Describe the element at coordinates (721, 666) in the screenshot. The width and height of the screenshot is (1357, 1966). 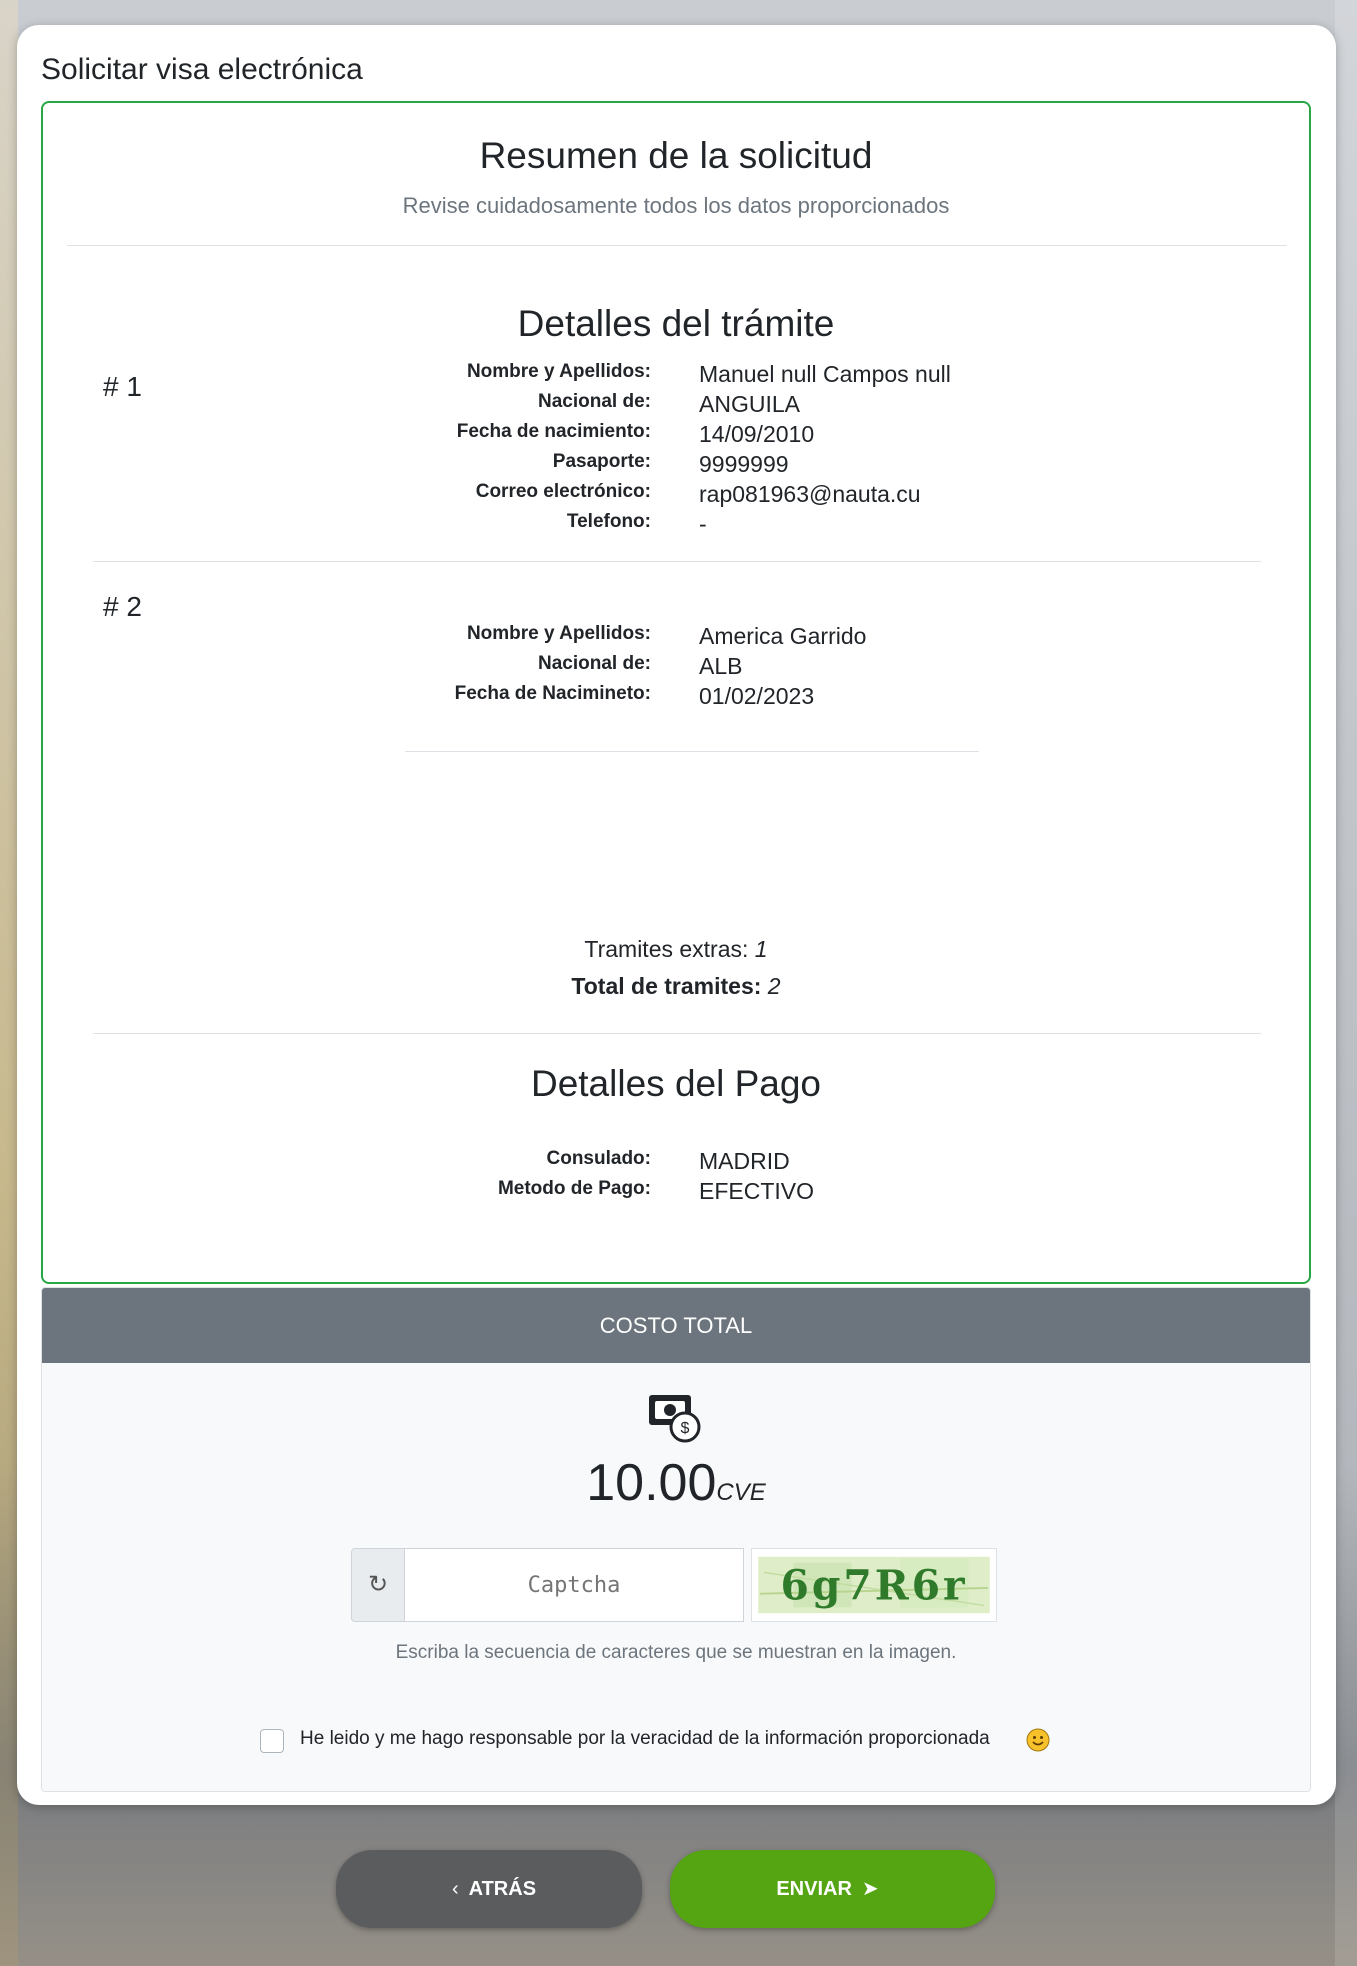
I see `field-value: ALB` at that location.